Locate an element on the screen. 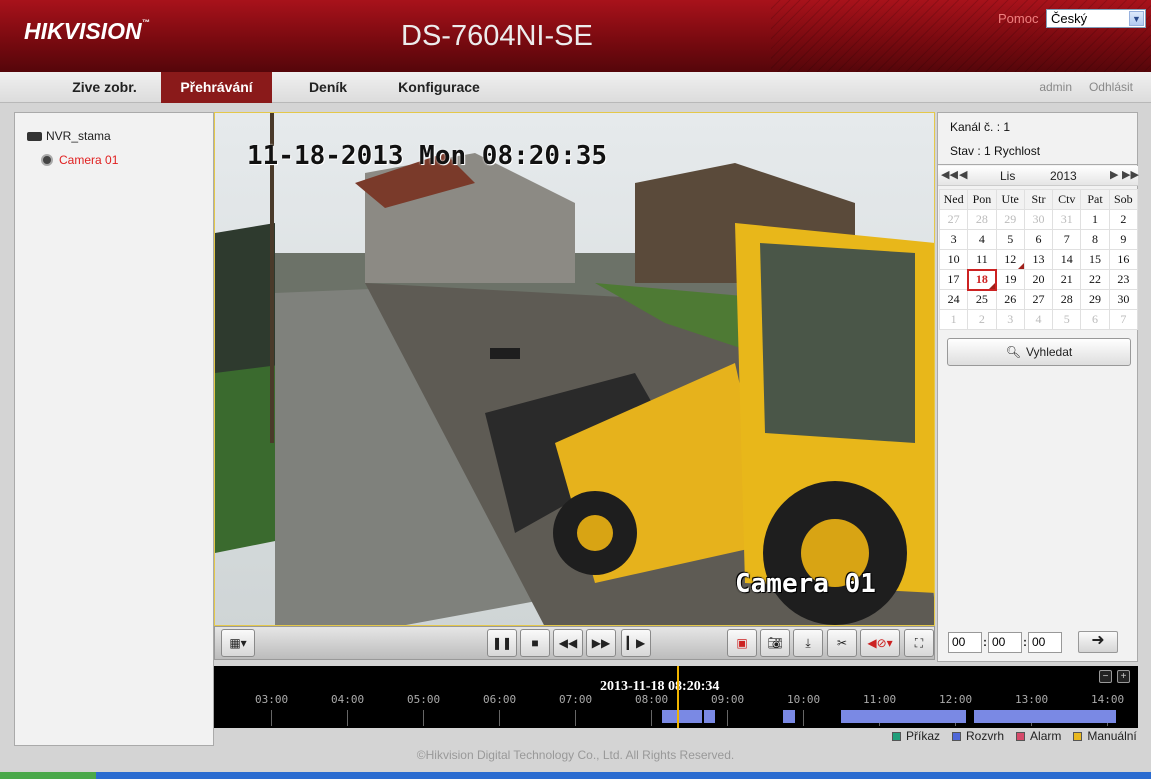 This screenshot has width=1151, height=779. arrow-right-icon: ➜ is located at coordinates (1098, 640).